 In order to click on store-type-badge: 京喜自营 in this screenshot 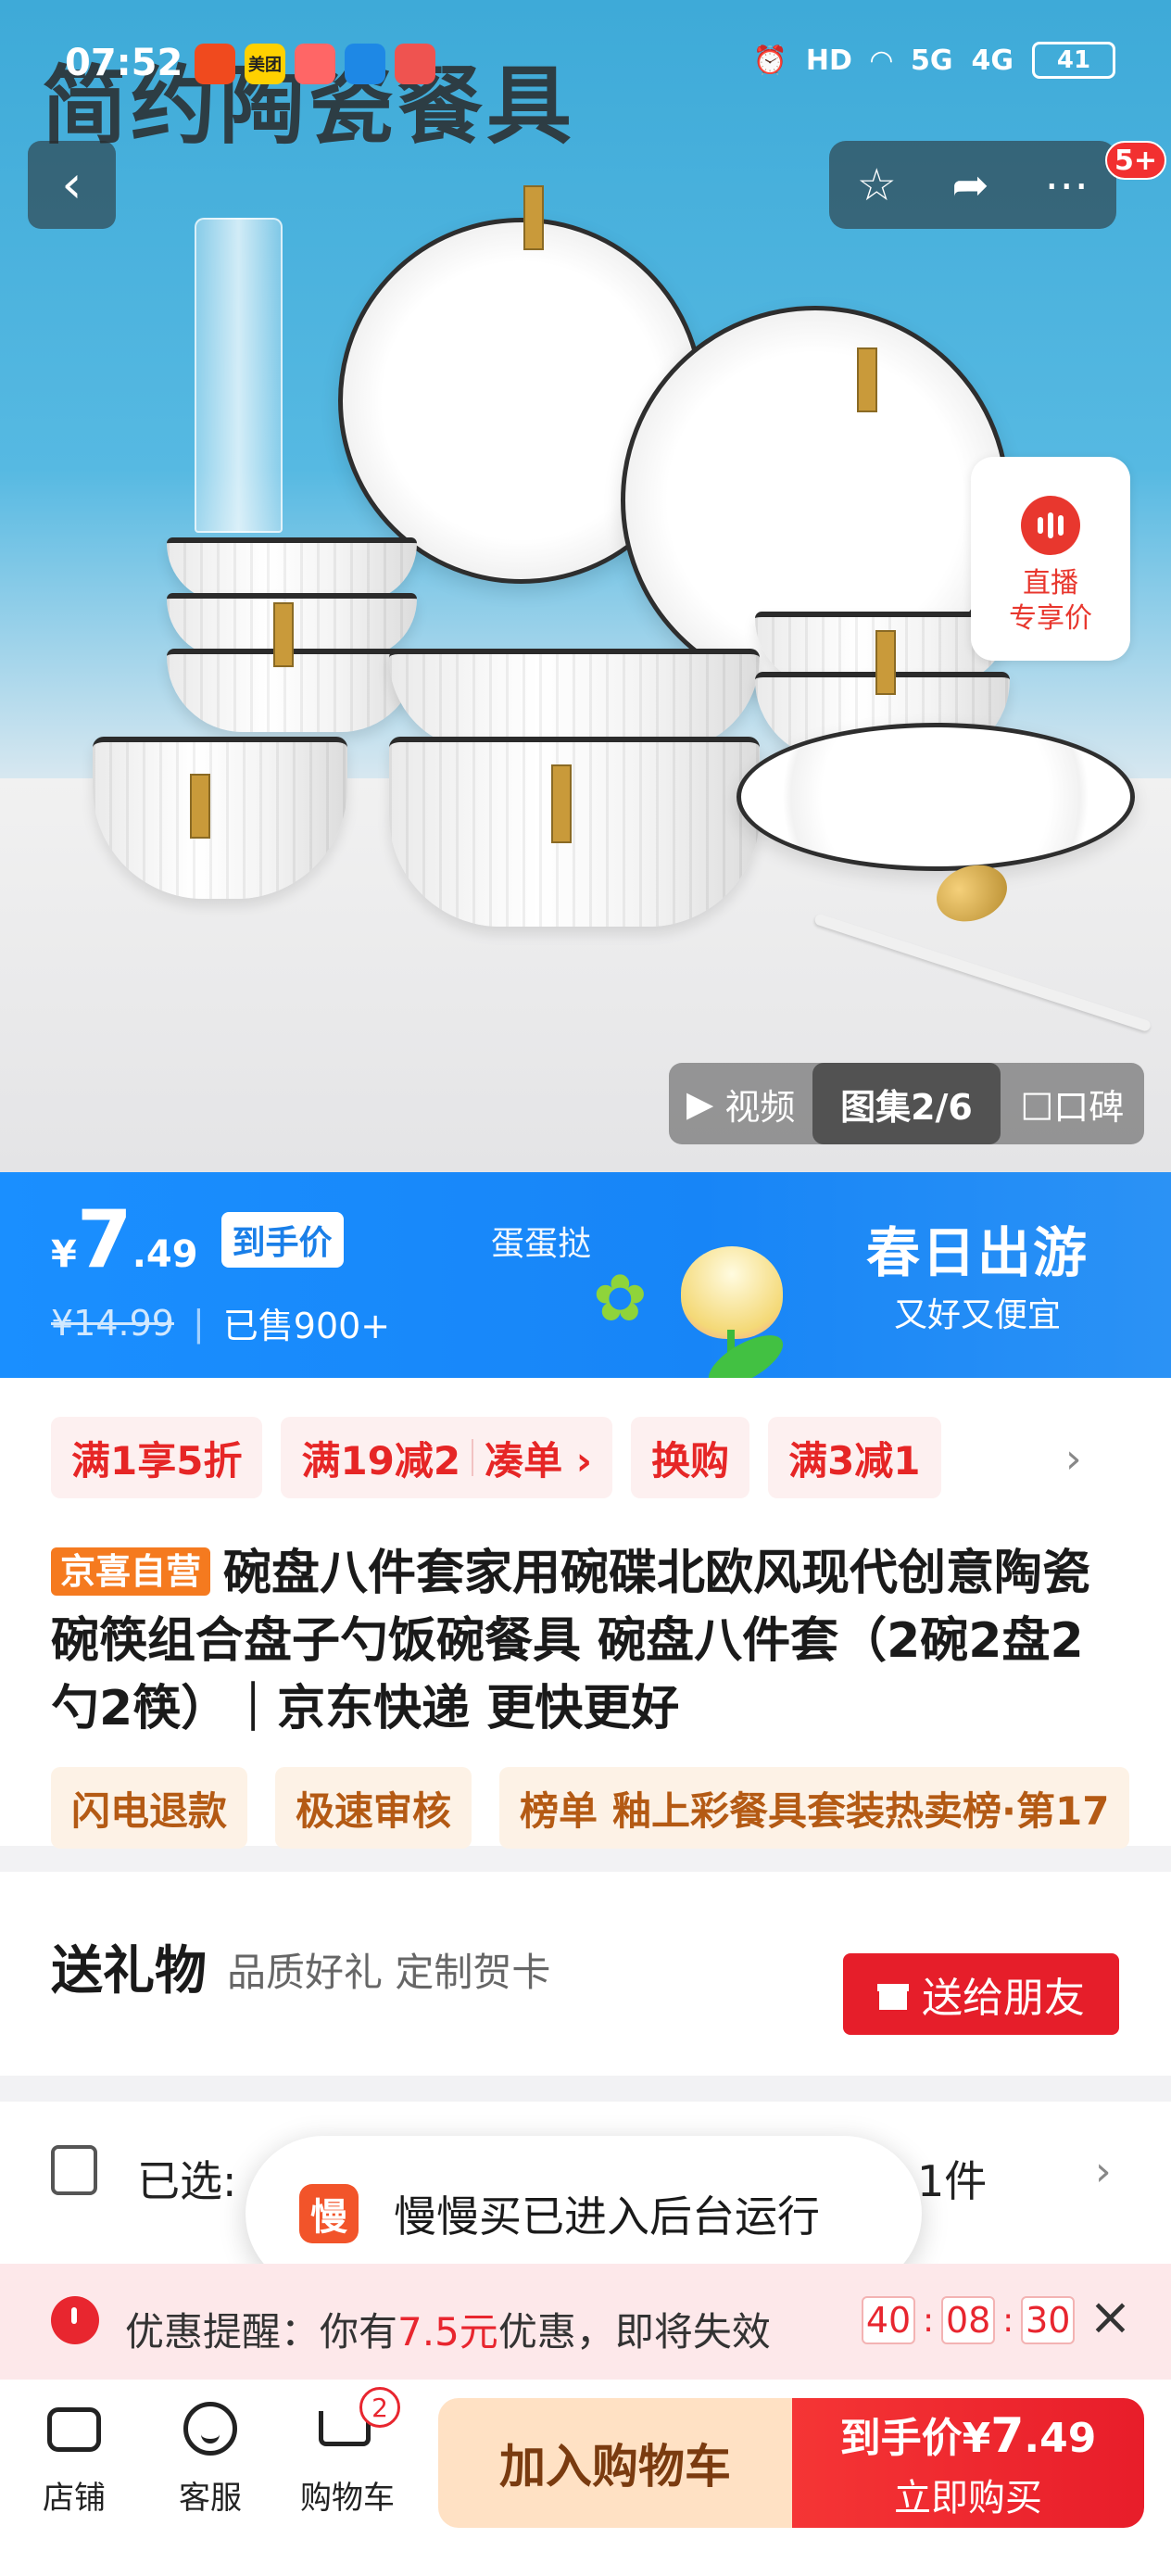, I will do `click(131, 1571)`.